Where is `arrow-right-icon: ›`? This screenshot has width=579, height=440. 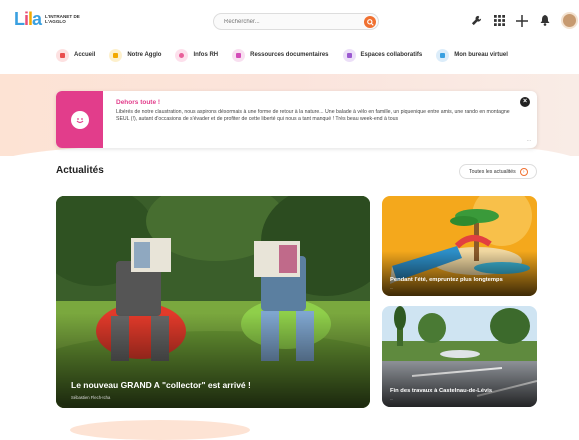 arrow-right-icon: › is located at coordinates (523, 171).